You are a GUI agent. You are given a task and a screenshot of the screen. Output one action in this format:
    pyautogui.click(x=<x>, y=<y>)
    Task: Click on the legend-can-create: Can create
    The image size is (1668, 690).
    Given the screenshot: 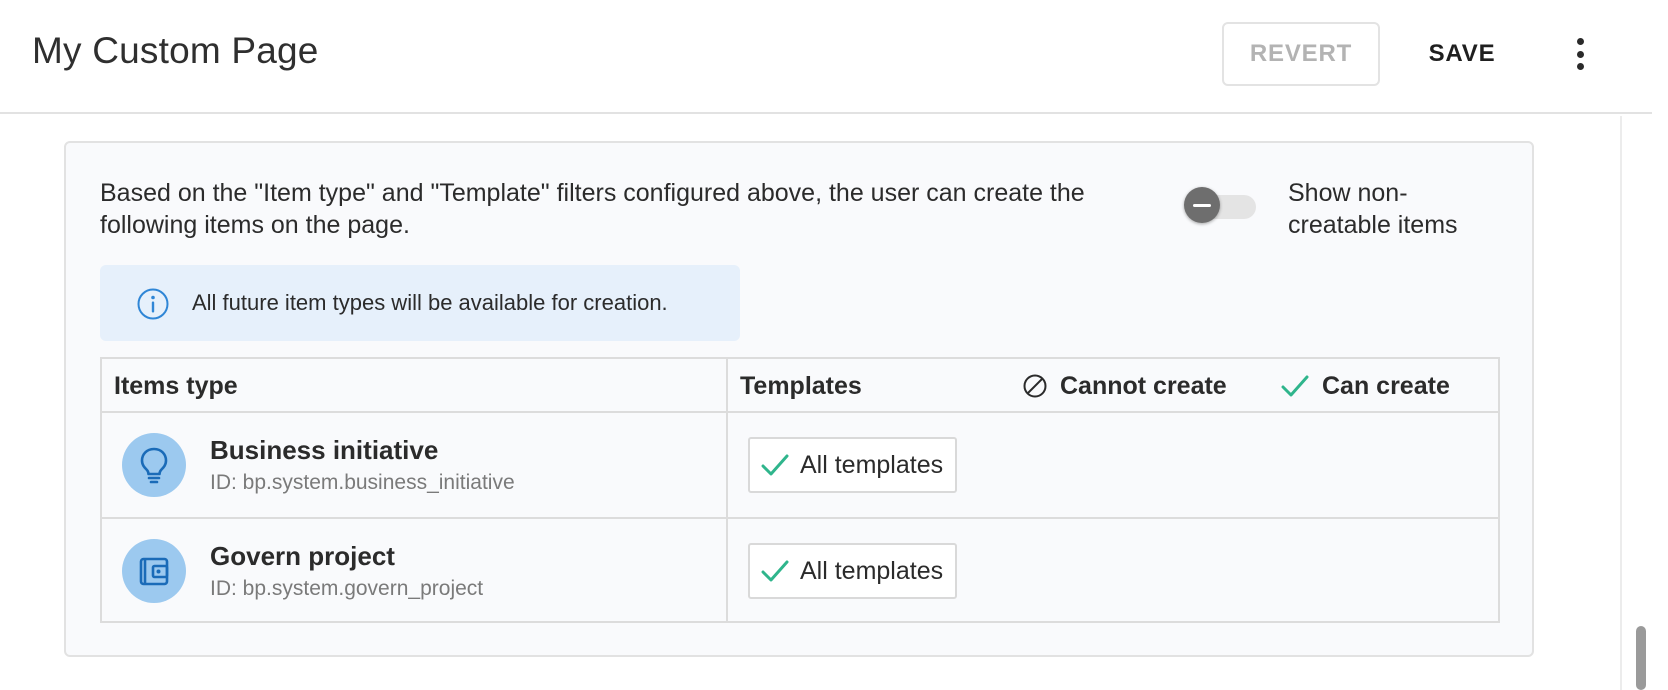 What is the action you would take?
    pyautogui.click(x=1365, y=386)
    